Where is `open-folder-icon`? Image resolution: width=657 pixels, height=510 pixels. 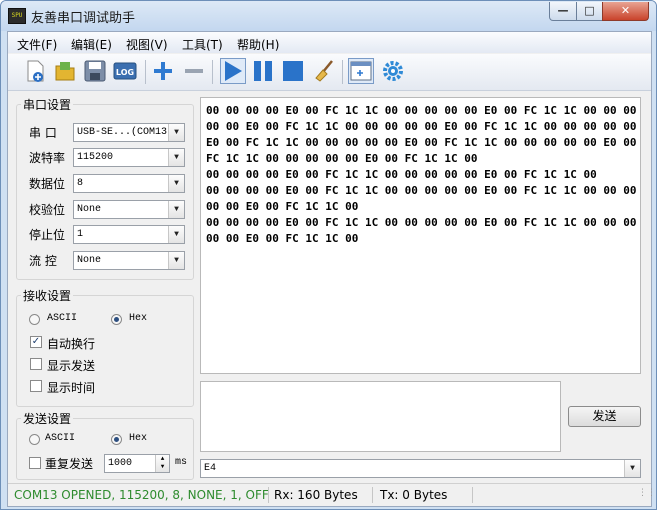 open-folder-icon is located at coordinates (65, 71).